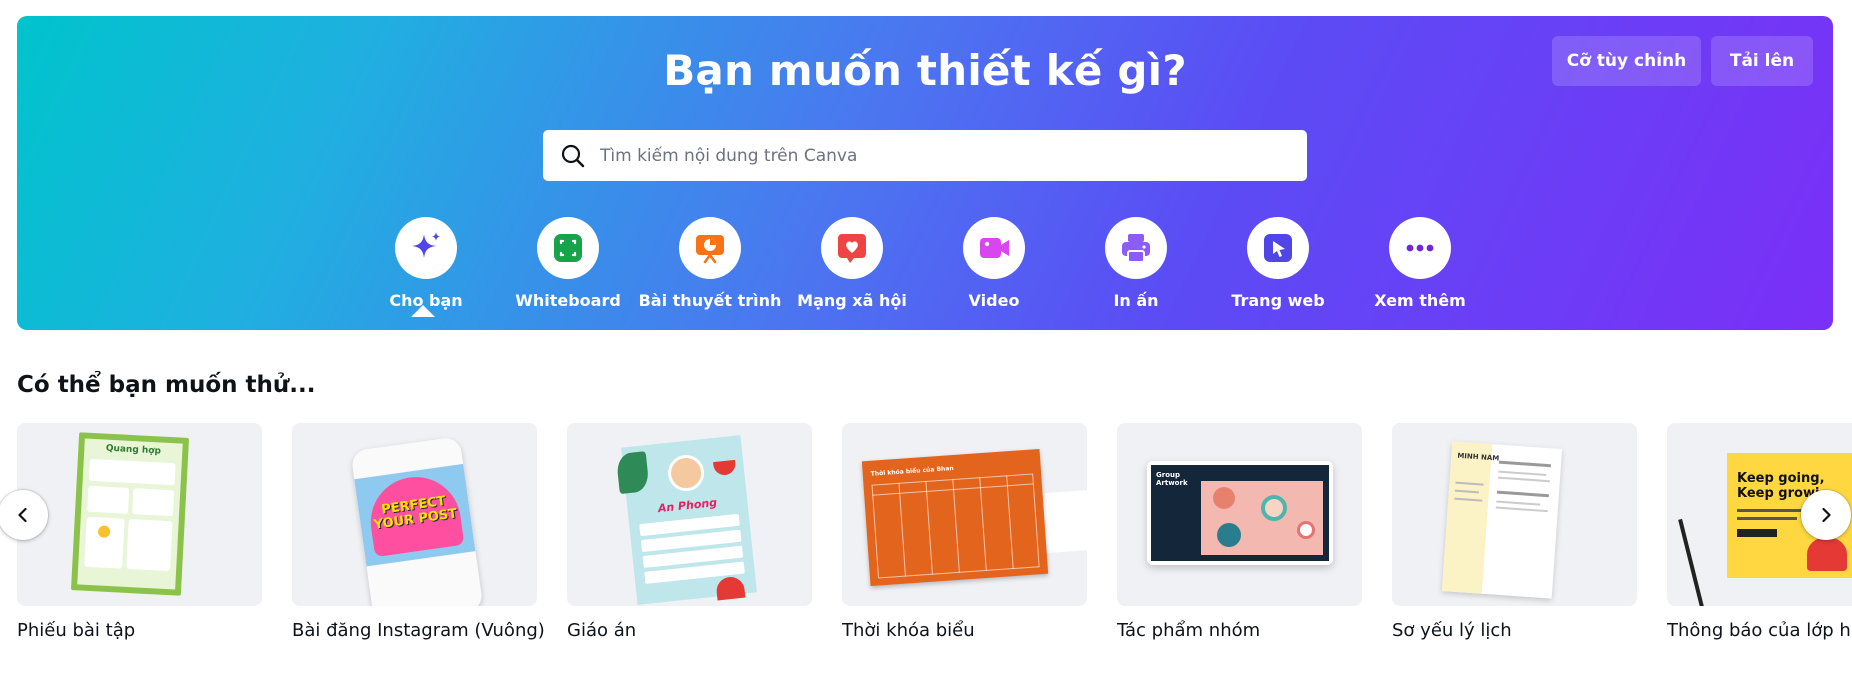 This screenshot has height=677, width=1852. I want to click on thumb-title: Thời khóa biểu của Bhan, so click(912, 471).